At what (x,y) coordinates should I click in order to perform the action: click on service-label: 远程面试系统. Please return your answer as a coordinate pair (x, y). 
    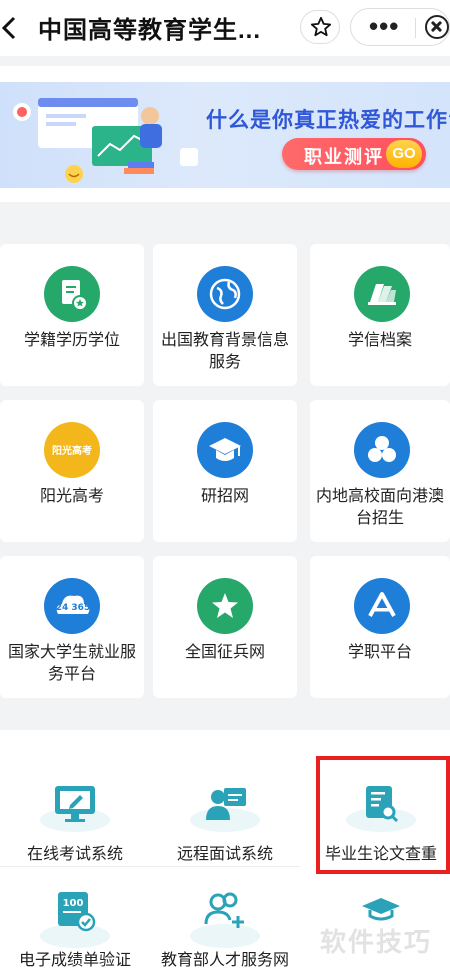
    Looking at the image, I should click on (224, 854).